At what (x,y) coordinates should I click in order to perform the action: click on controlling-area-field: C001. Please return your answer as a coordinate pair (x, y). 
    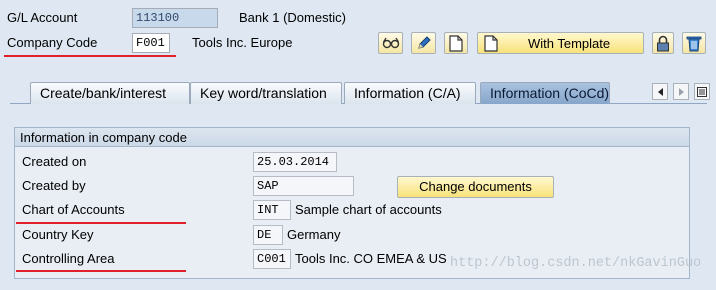
    Looking at the image, I should click on (272, 259).